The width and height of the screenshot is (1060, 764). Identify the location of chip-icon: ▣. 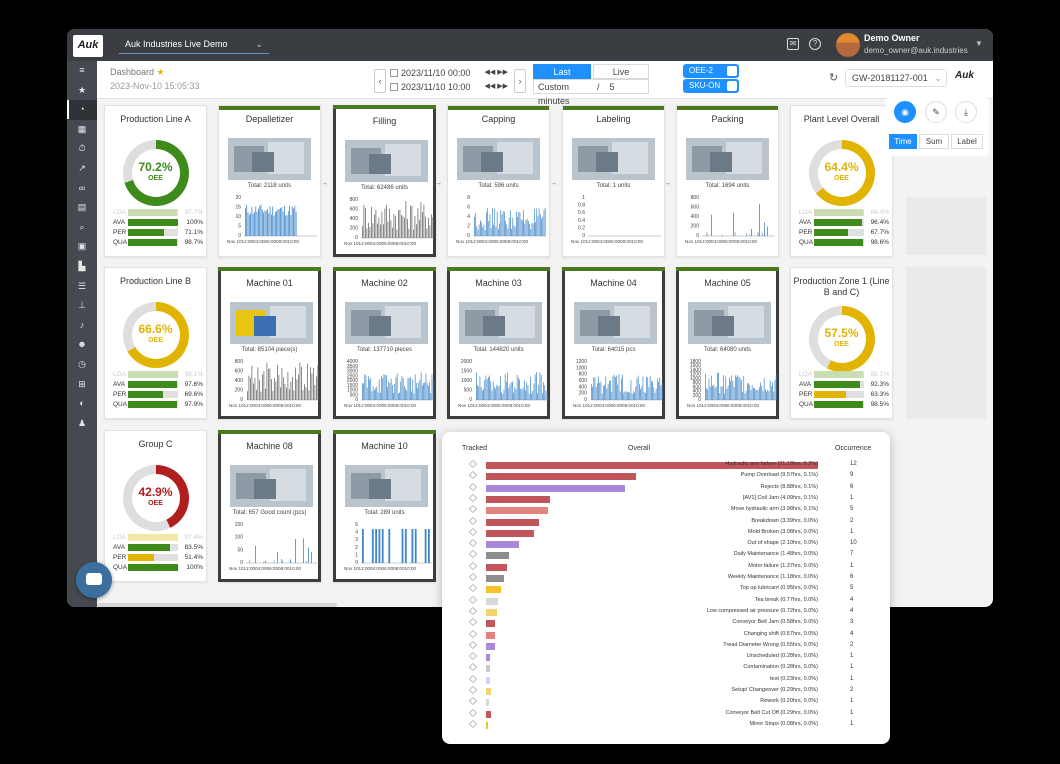
(82, 247).